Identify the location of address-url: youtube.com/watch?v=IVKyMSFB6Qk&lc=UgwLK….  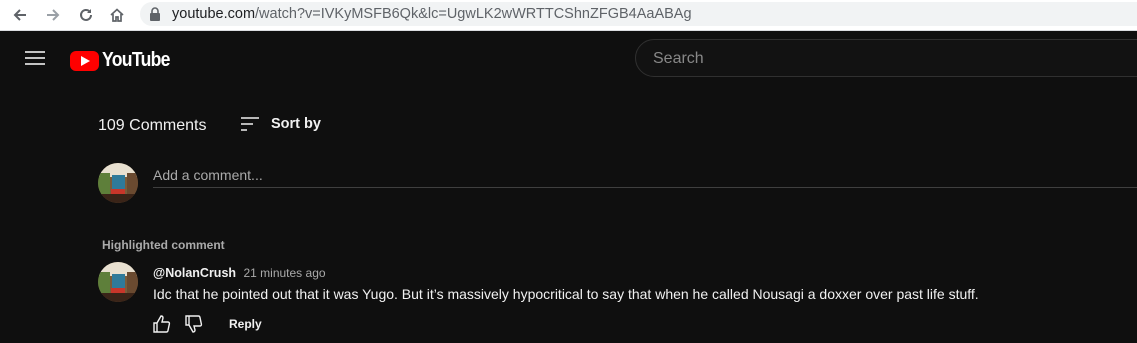
(432, 14).